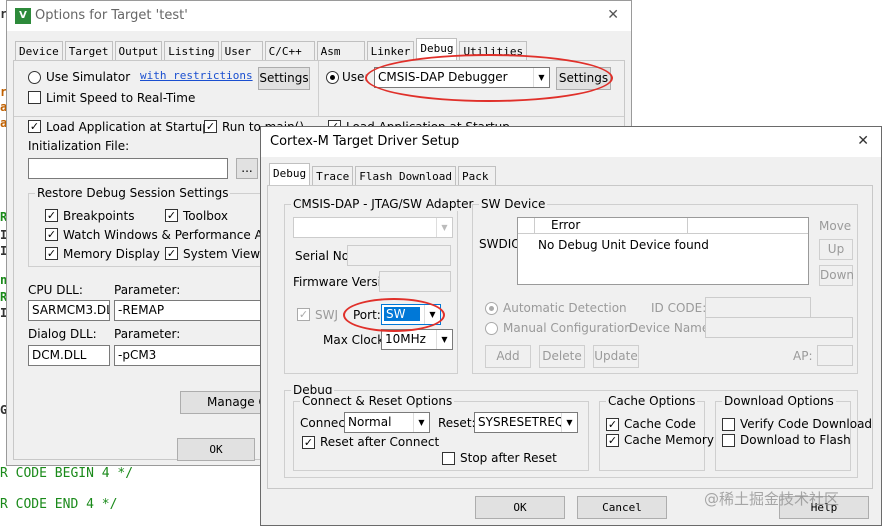  Describe the element at coordinates (836, 275) in the screenshot. I see `move-down-button: Down` at that location.